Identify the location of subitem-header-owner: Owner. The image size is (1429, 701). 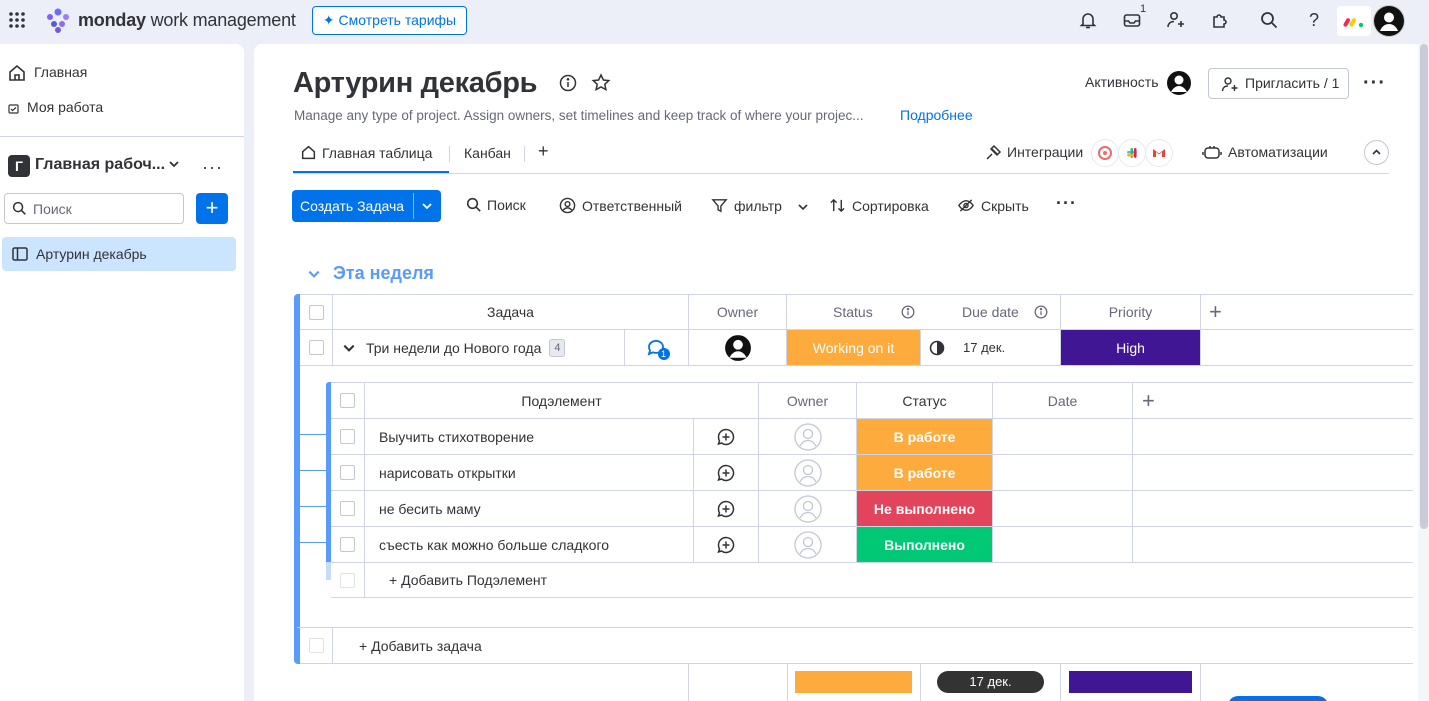
(808, 400).